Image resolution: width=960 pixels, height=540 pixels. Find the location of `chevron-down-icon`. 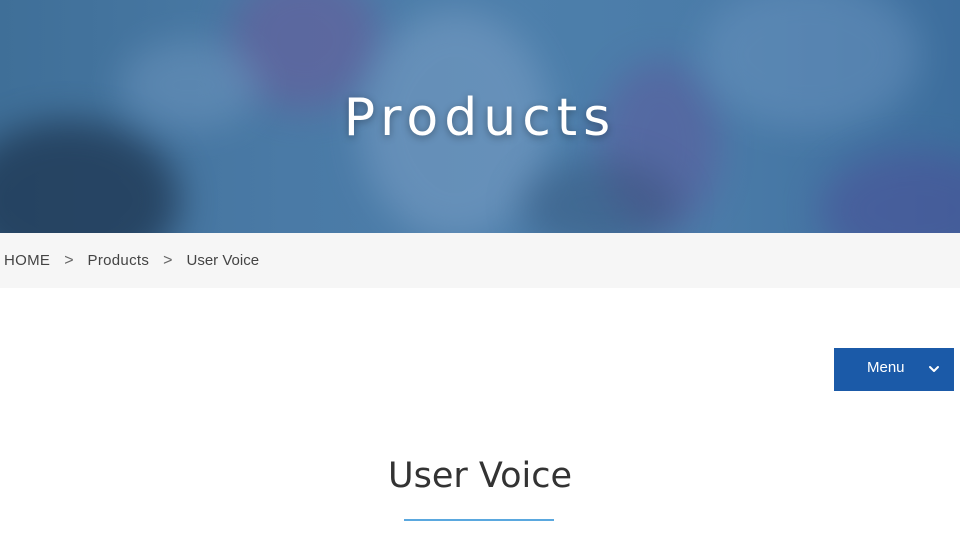

chevron-down-icon is located at coordinates (934, 369).